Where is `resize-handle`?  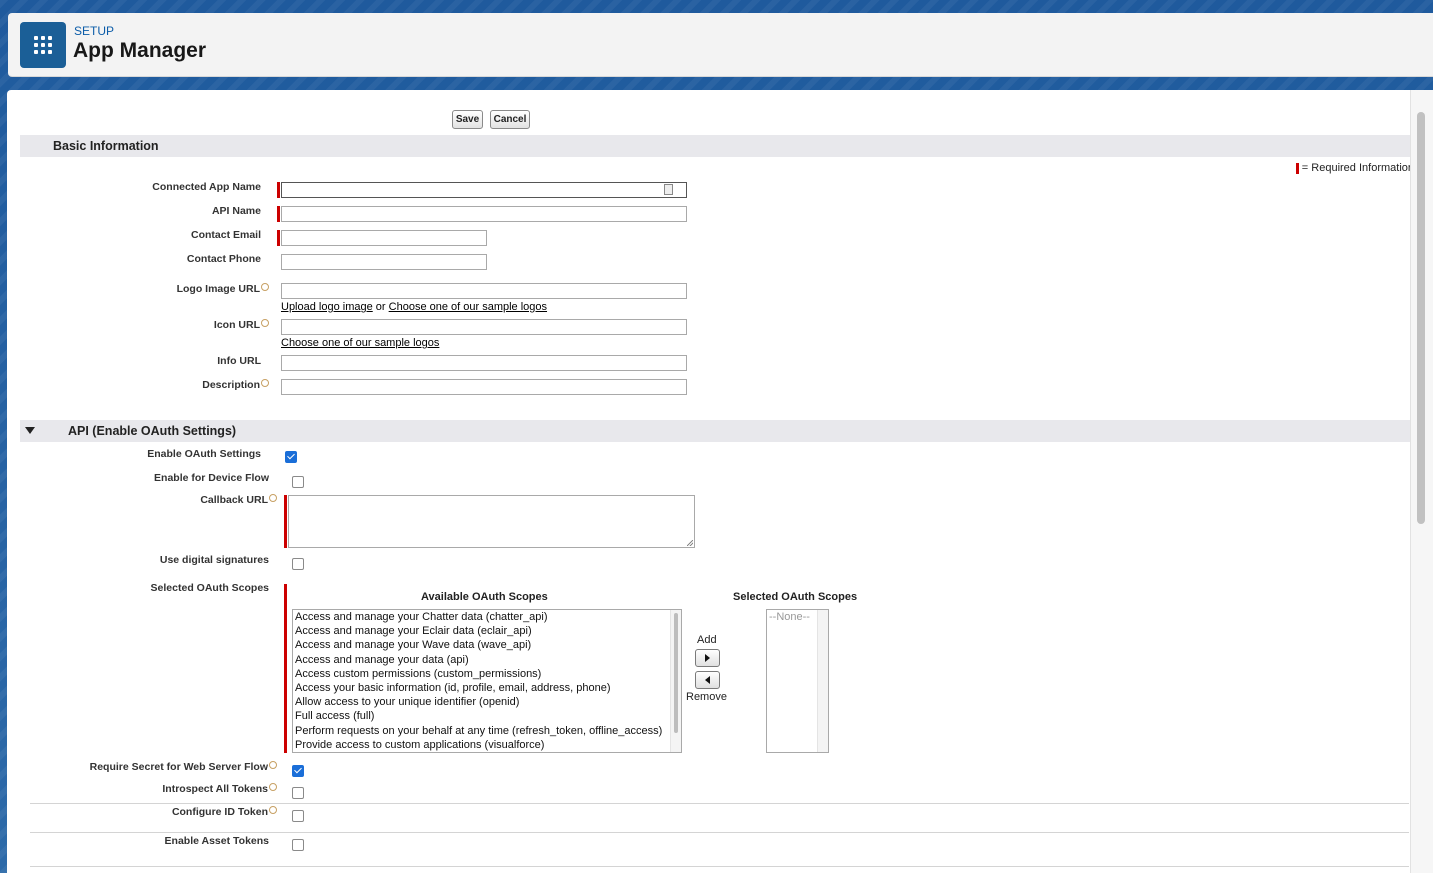
resize-handle is located at coordinates (690, 543).